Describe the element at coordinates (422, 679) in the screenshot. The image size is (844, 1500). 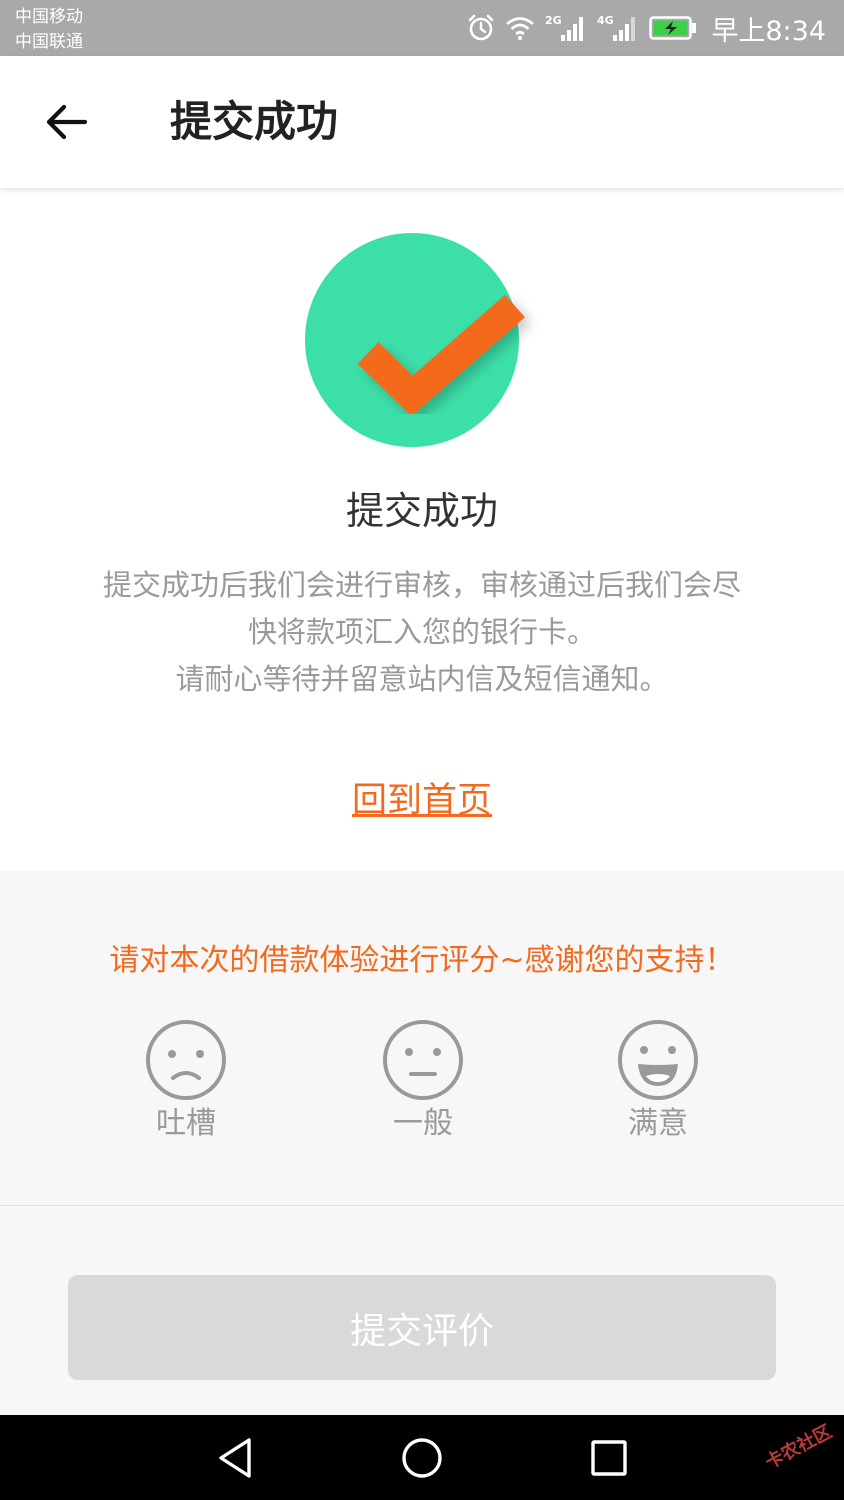
I see `description-line: 请耐心等待并留意站内信及短信通知。` at that location.